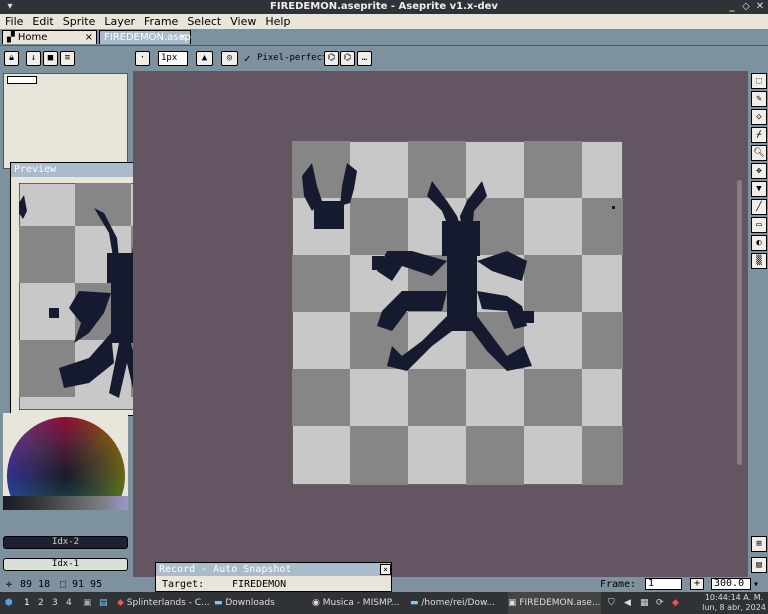  Describe the element at coordinates (63, 584) in the screenshot. I see `sprite-size-icon: ⬚` at that location.